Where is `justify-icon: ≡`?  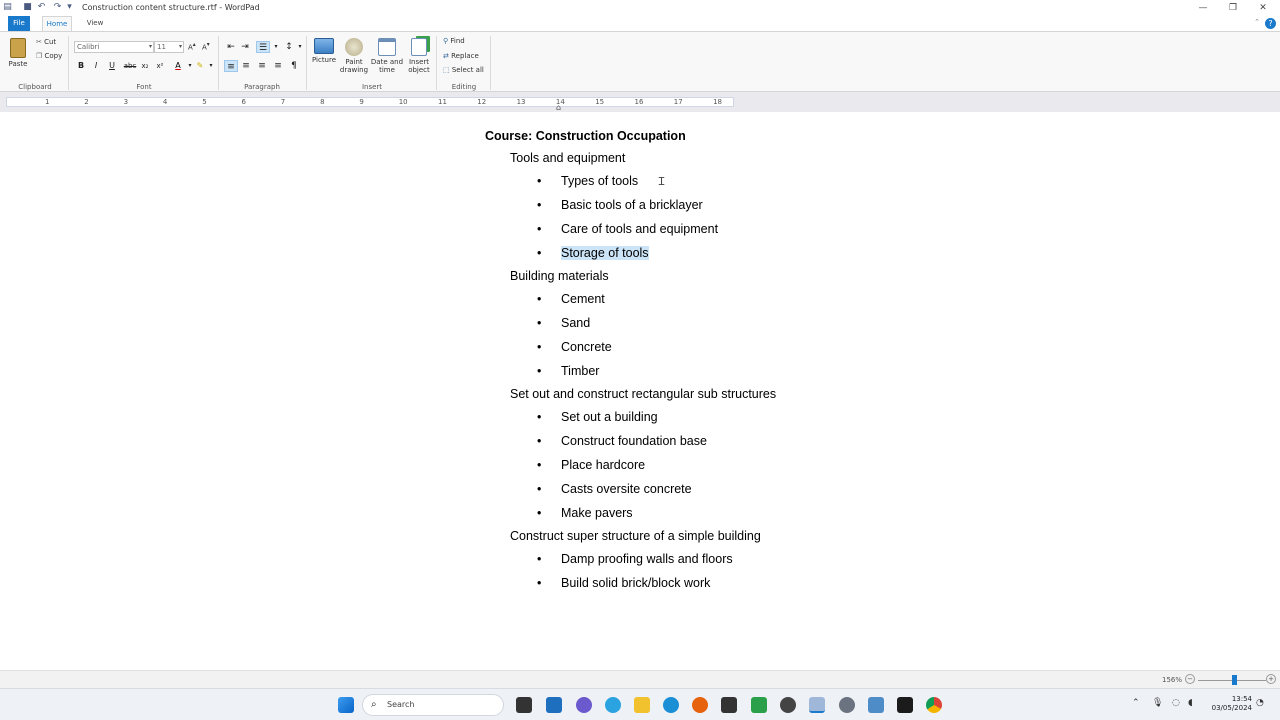
justify-icon: ≡ is located at coordinates (278, 66).